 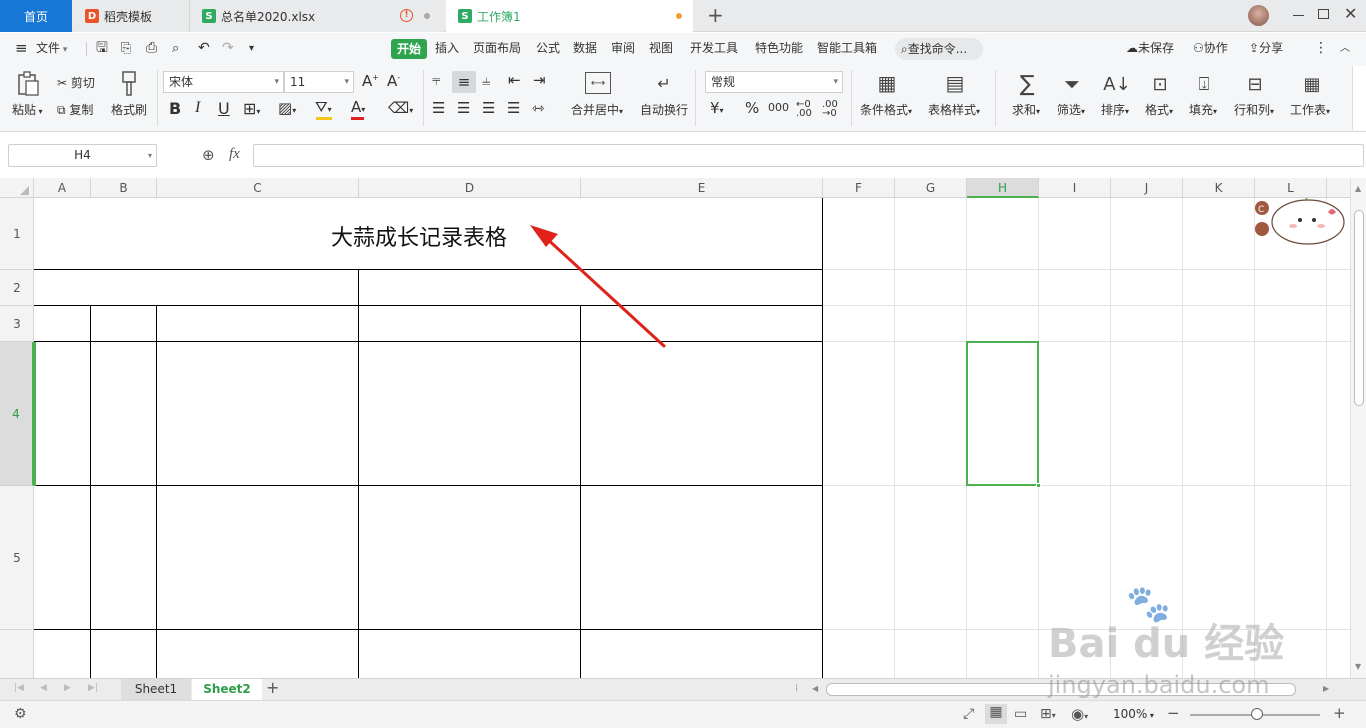 What do you see at coordinates (1160, 84) in the screenshot?
I see `format-icon: ⊡` at bounding box center [1160, 84].